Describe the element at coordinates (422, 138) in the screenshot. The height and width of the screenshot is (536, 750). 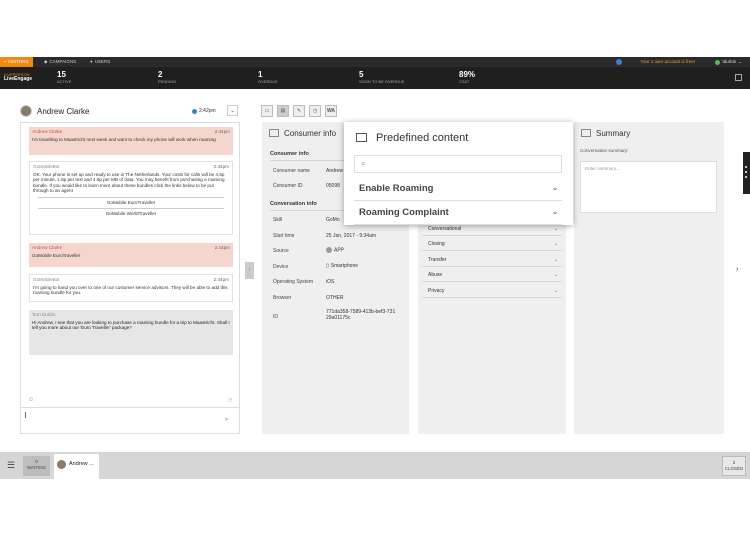
I see `popup-title: Predefined content` at that location.